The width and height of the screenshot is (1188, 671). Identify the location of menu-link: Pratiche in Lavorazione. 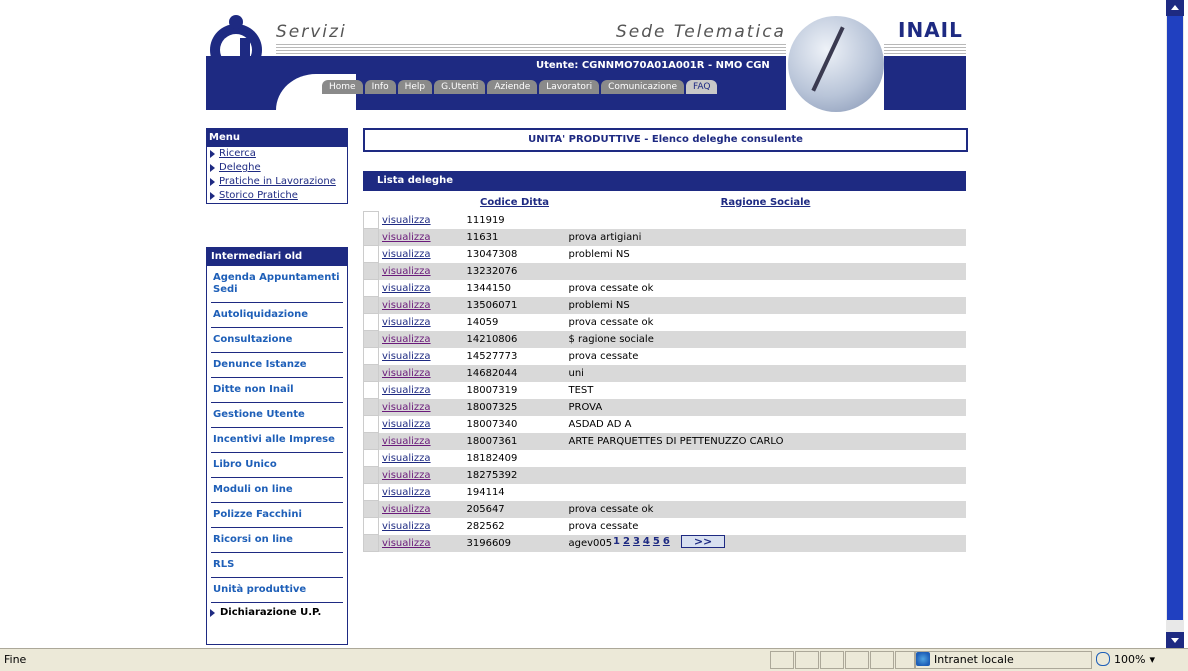
(277, 182).